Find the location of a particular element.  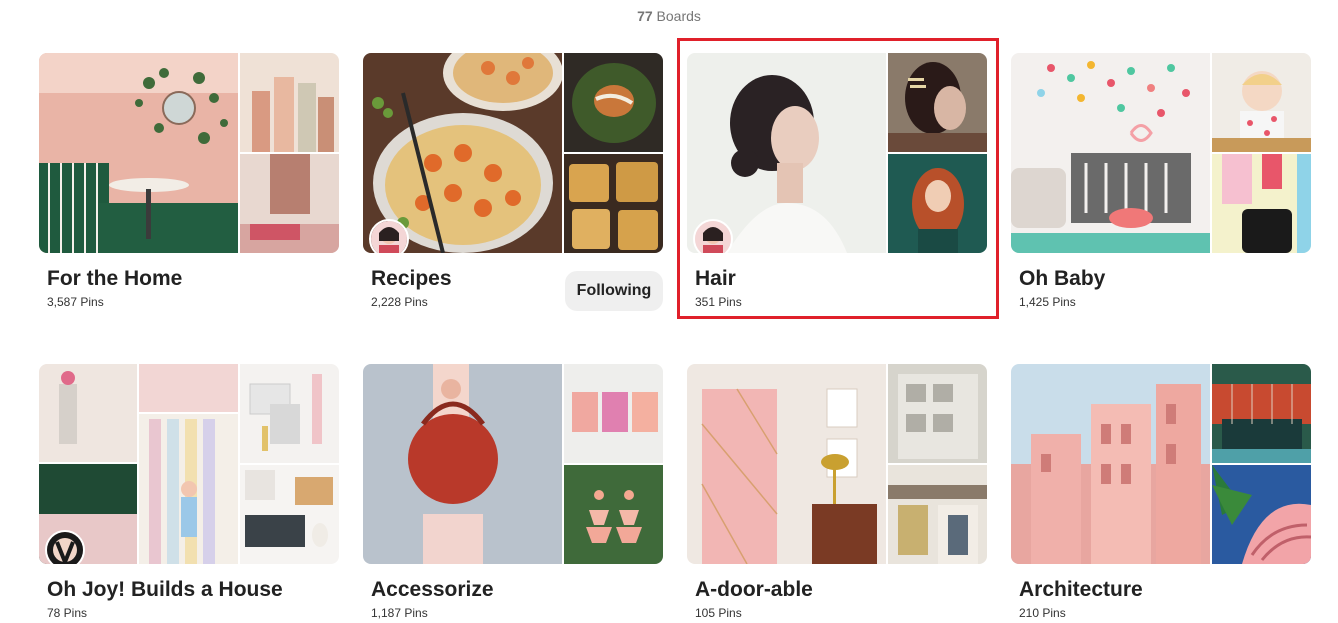

board-a-door-able: A-door-able 105 Pins is located at coordinates (837, 493).